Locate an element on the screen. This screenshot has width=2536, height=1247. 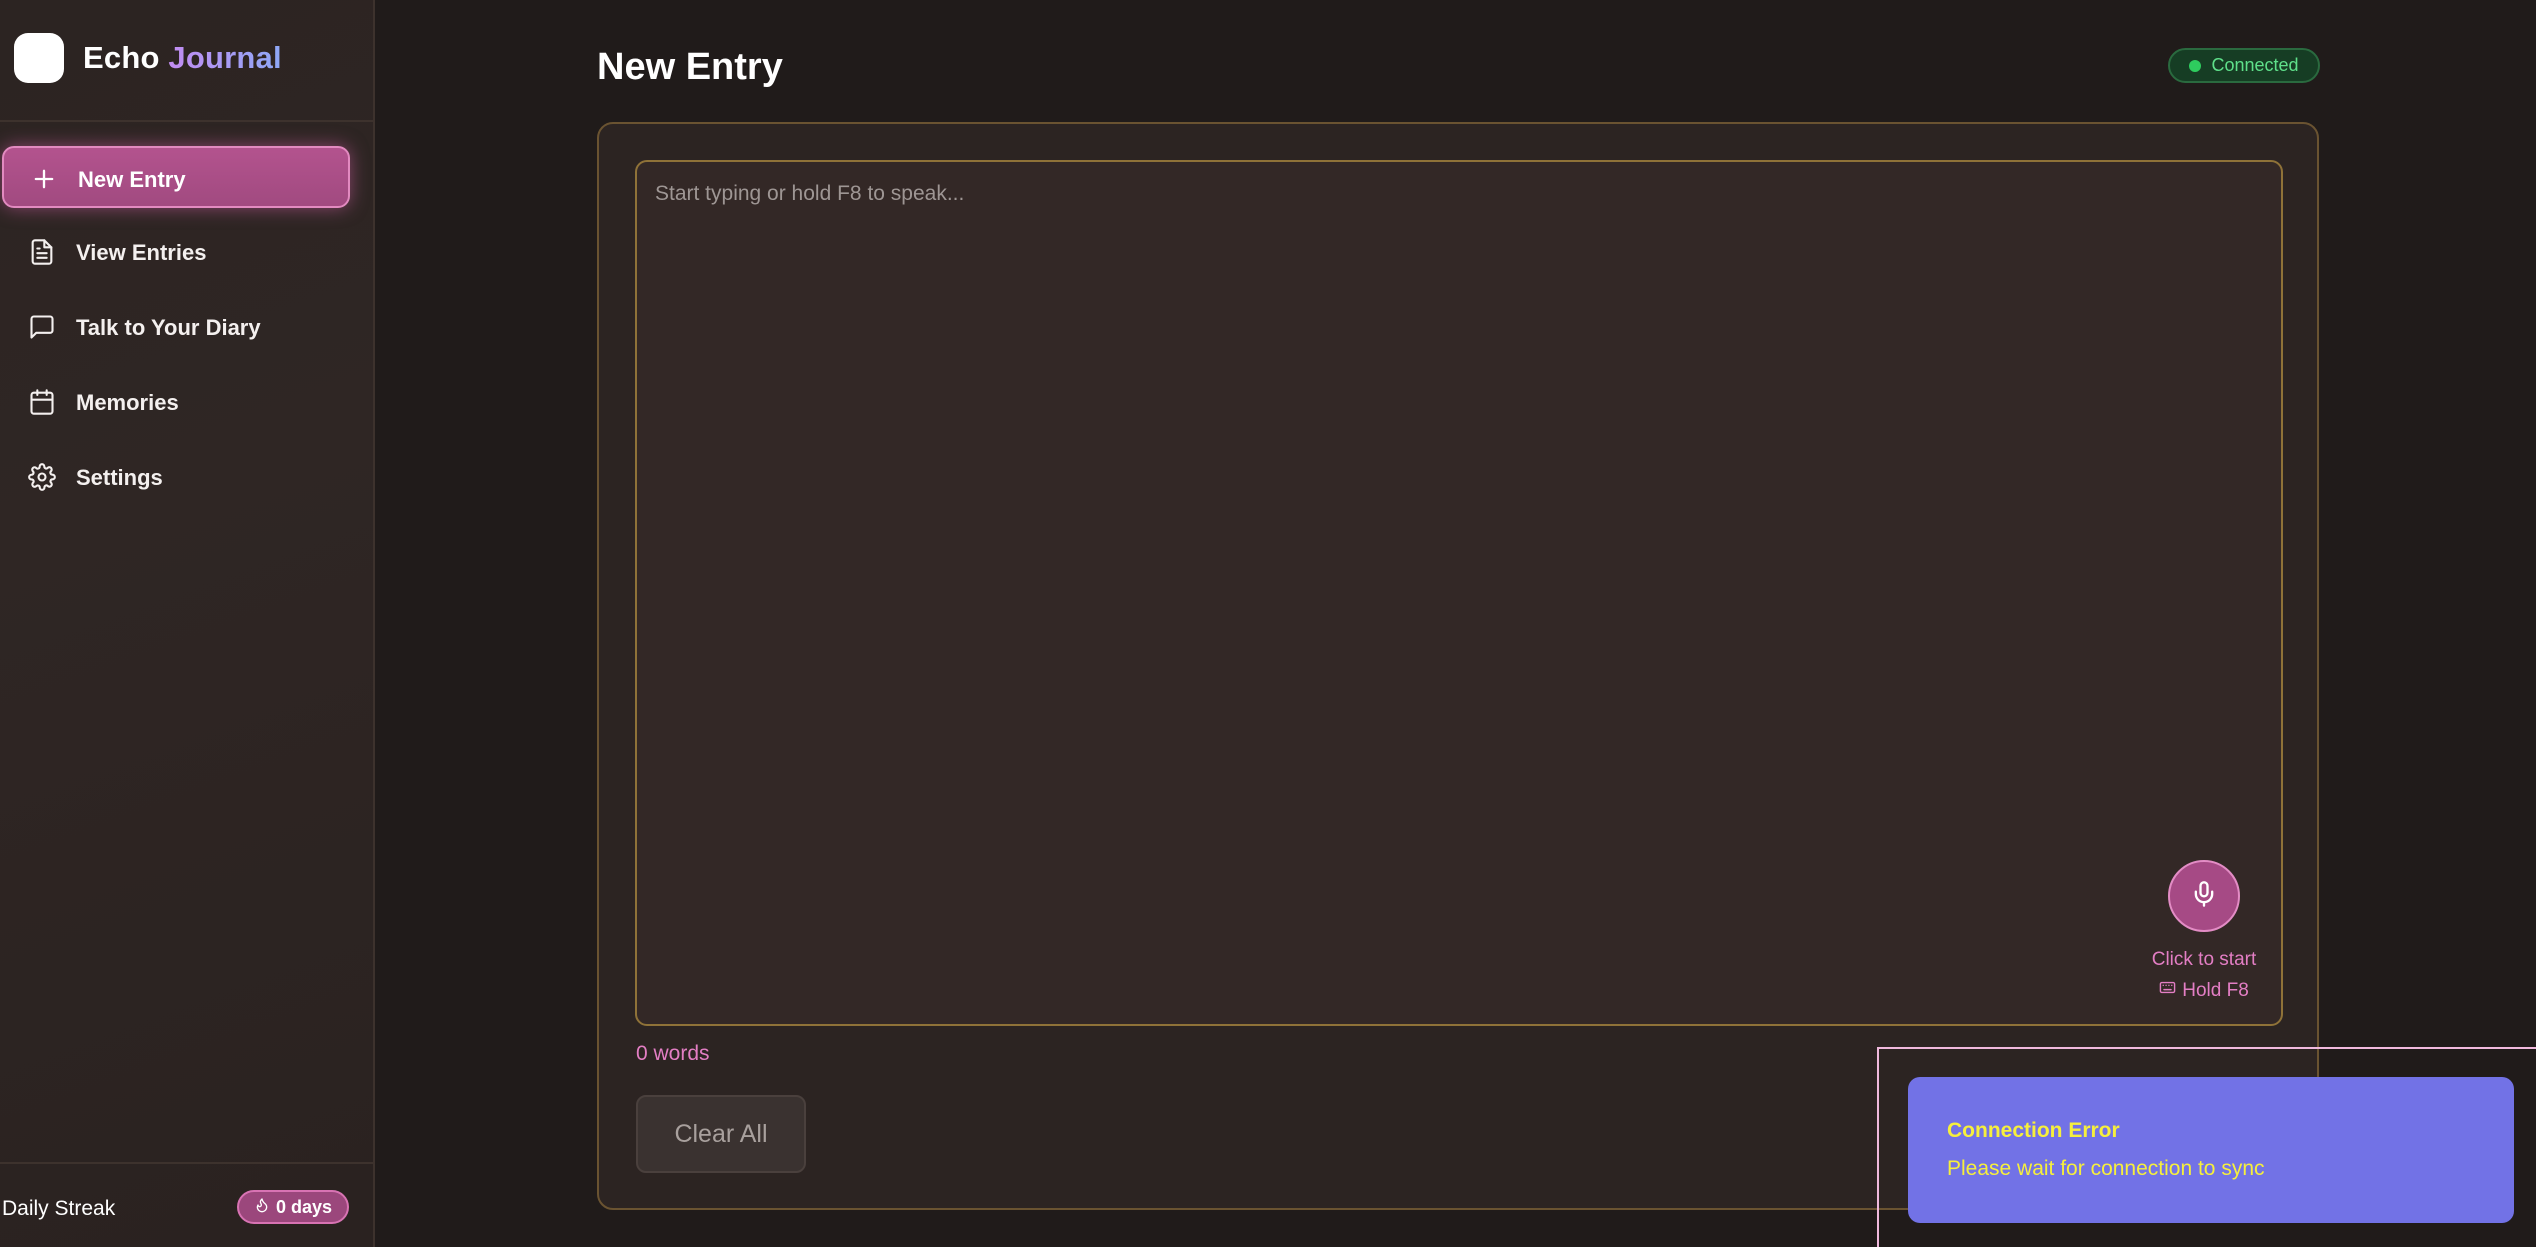
microphone-icon is located at coordinates (2204, 896).